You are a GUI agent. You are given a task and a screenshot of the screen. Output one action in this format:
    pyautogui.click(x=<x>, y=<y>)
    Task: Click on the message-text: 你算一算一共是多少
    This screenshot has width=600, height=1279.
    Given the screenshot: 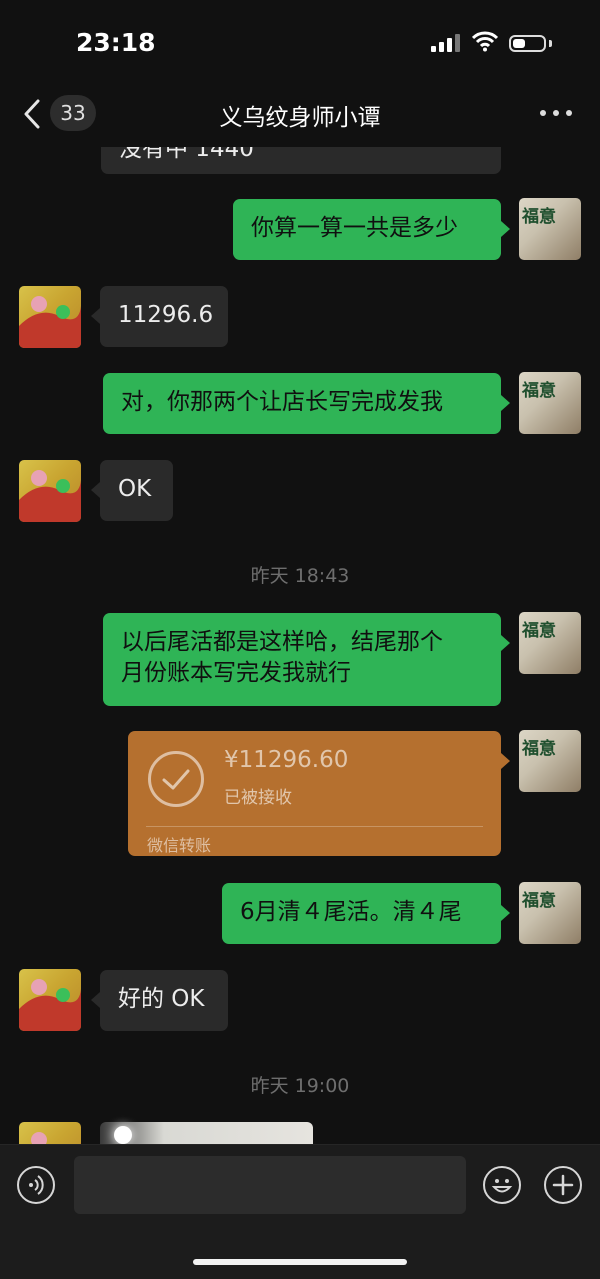 What is the action you would take?
    pyautogui.click(x=354, y=228)
    